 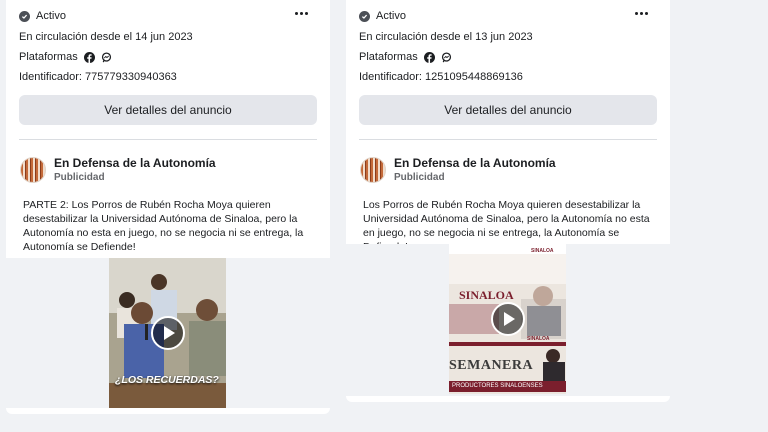 What do you see at coordinates (486, 295) in the screenshot?
I see `video-title-text: SINALOA` at bounding box center [486, 295].